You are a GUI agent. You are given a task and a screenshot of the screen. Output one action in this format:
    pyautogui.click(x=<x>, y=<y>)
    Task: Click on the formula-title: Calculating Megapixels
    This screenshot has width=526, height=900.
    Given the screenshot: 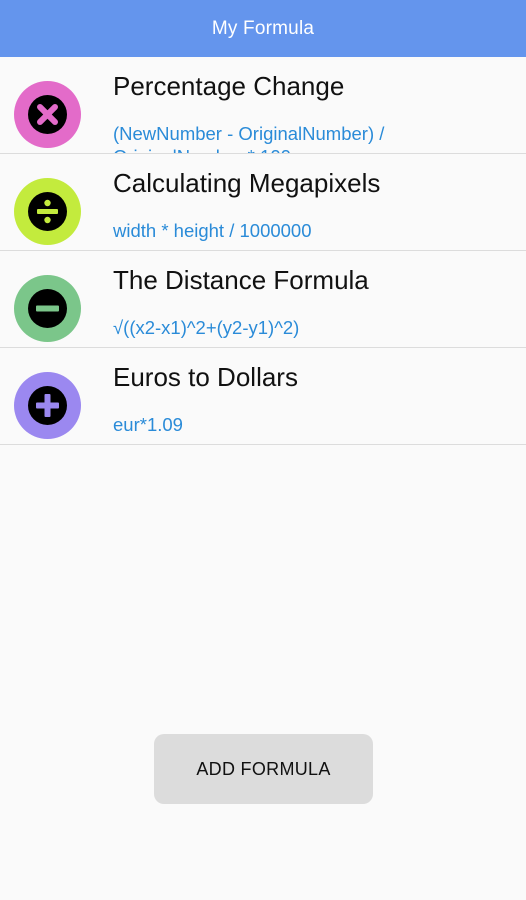 What is the action you would take?
    pyautogui.click(x=247, y=183)
    